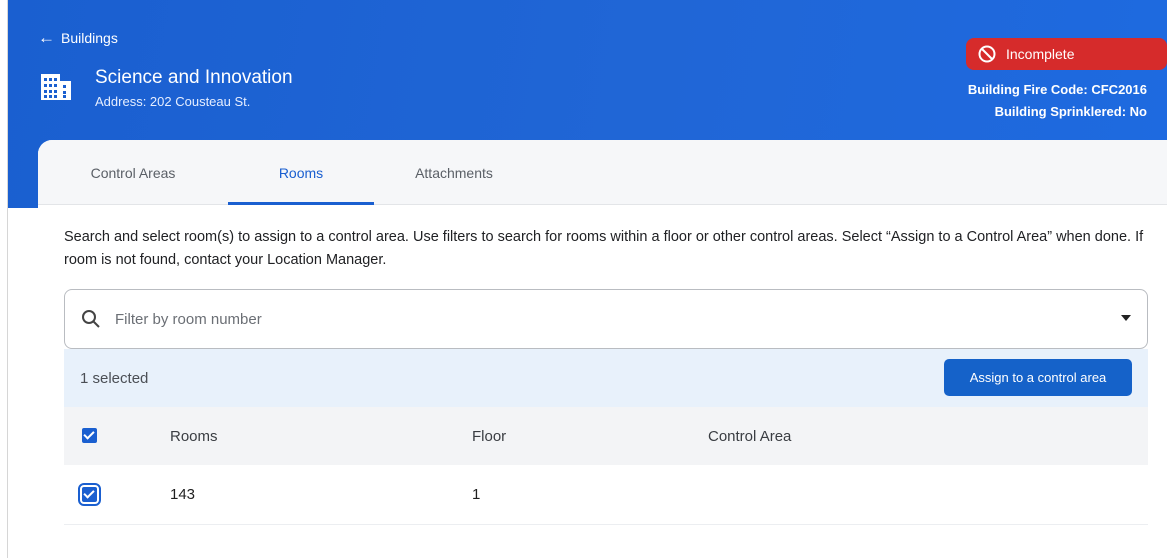  What do you see at coordinates (1057, 89) in the screenshot?
I see `fire-code: Building Fire Code: CFC2016` at bounding box center [1057, 89].